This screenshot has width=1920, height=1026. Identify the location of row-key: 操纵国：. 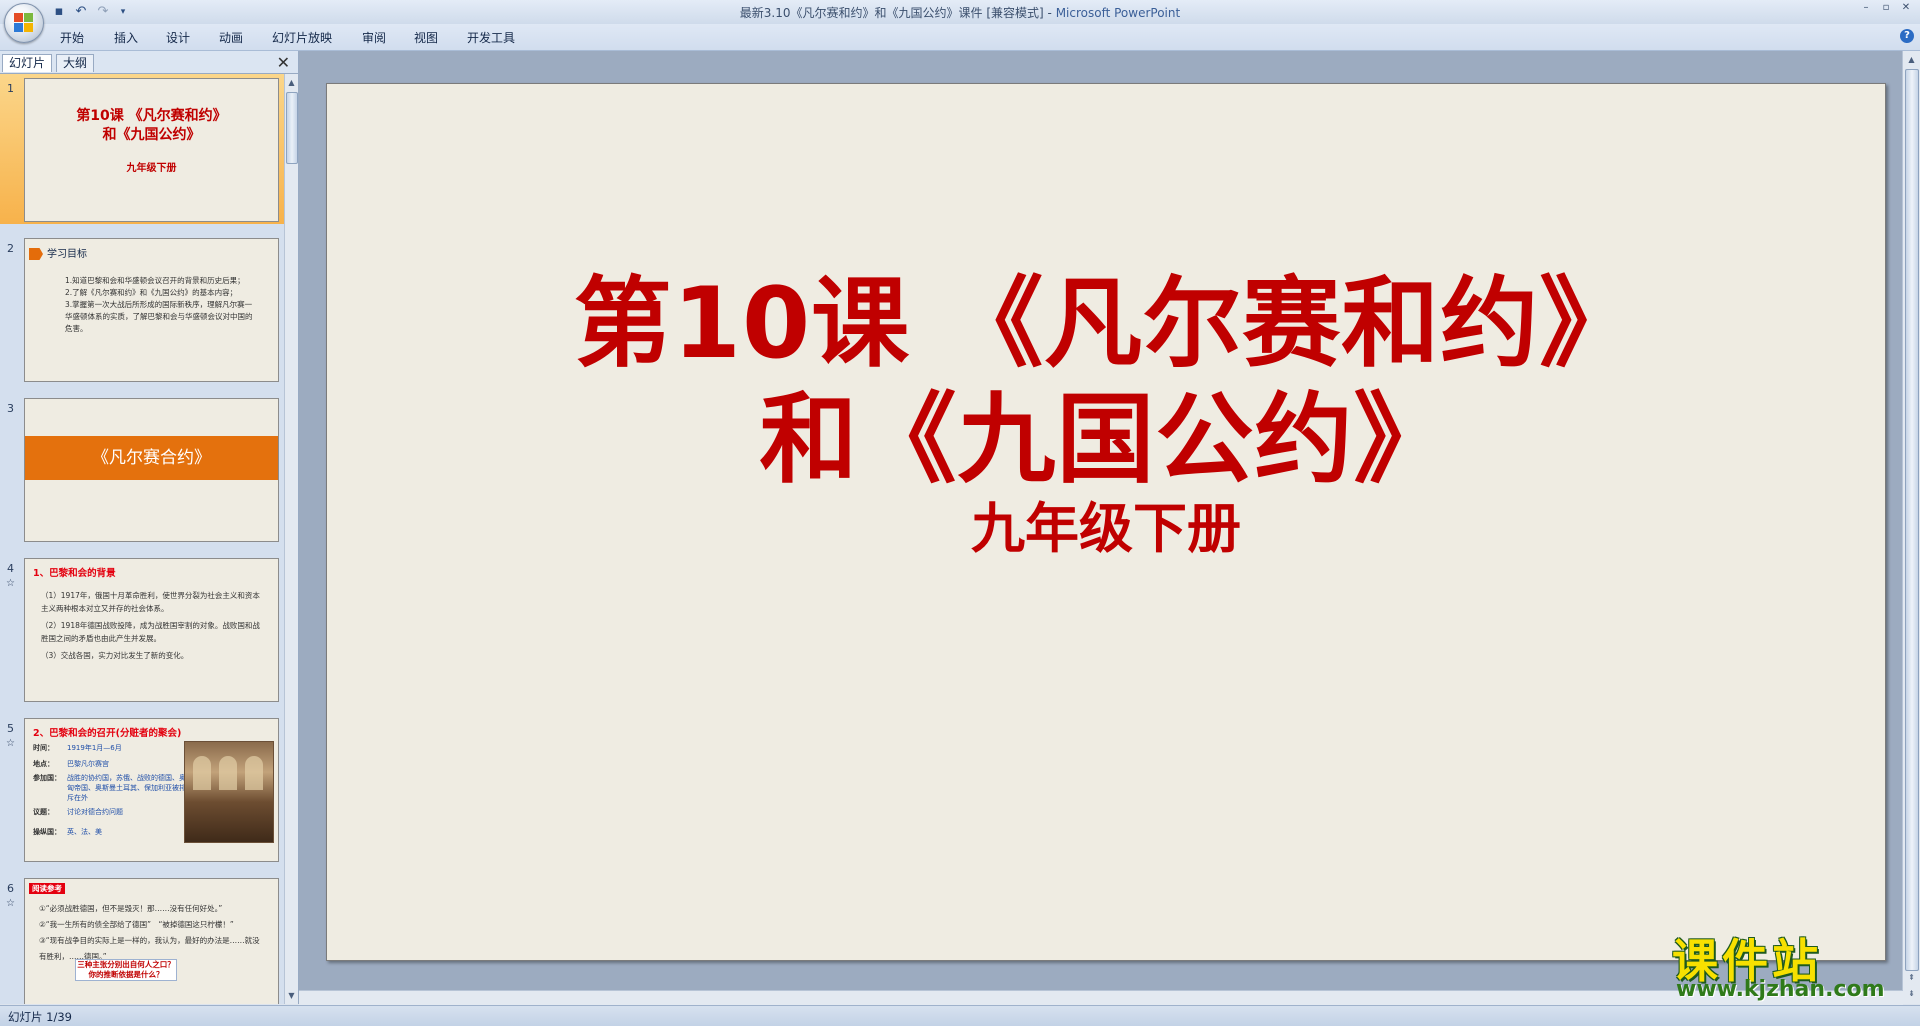
(47, 832).